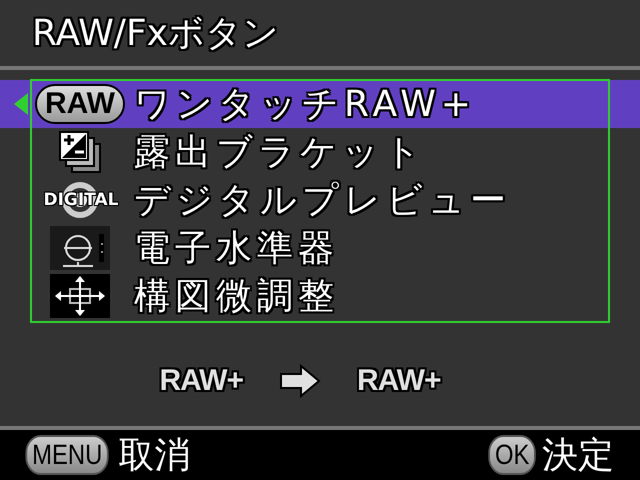 This screenshot has width=640, height=480. I want to click on menu-item: 露出ブラケット, so click(320, 152).